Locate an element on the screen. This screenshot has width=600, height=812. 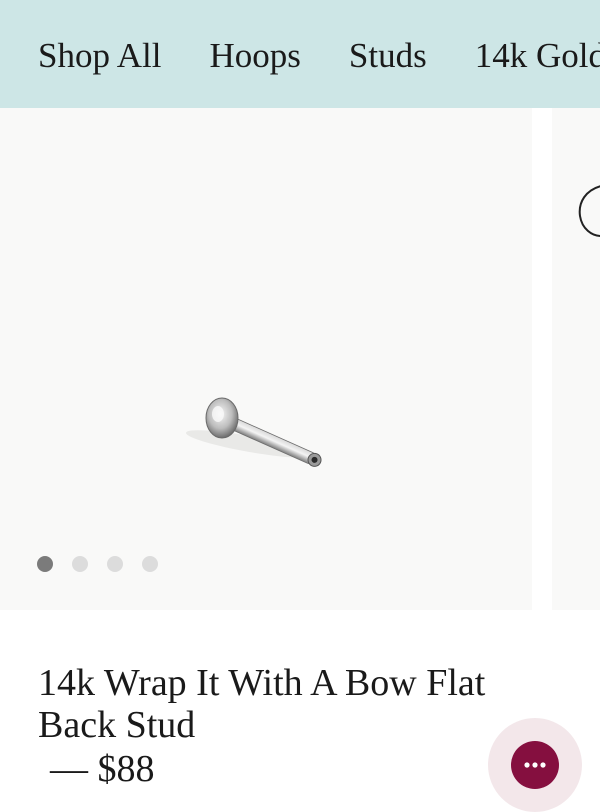
chat-bubble-icon is located at coordinates (535, 765).